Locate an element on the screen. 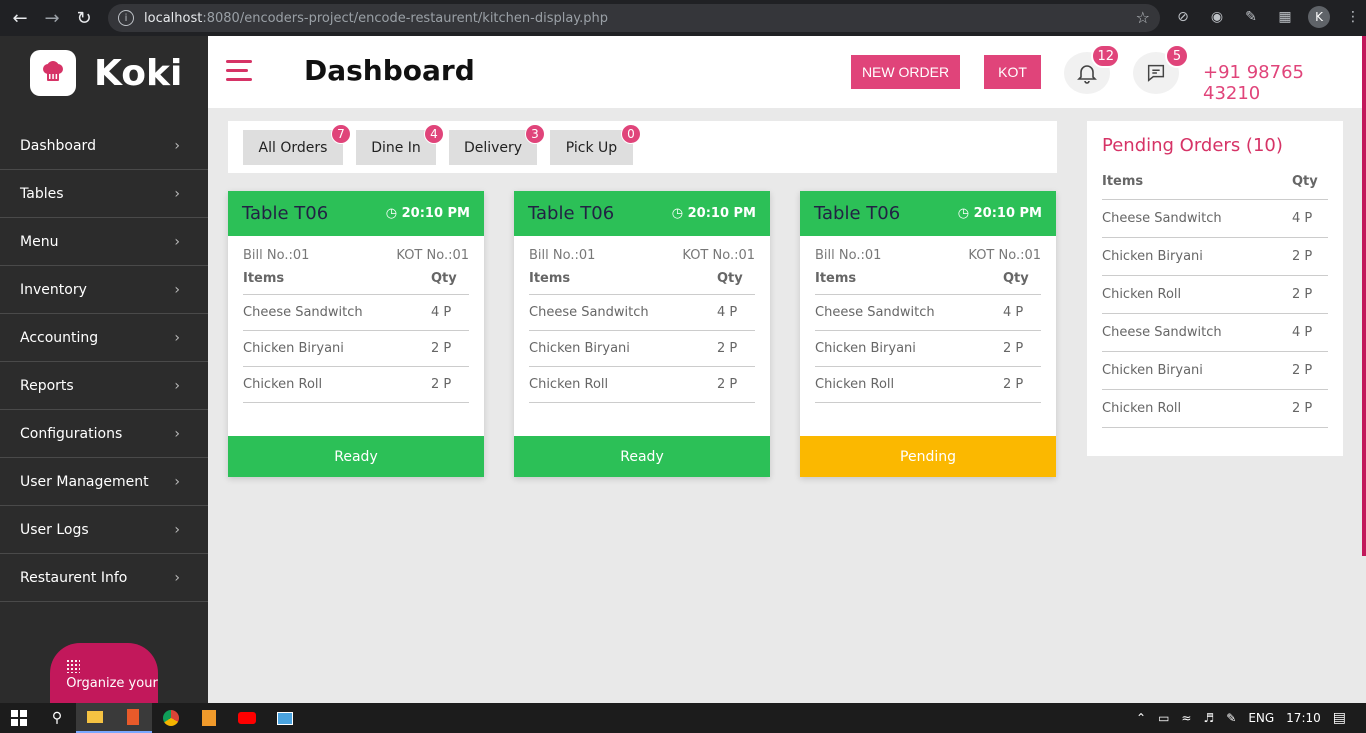  pen-extension-icon: ✎ is located at coordinates (1251, 17).